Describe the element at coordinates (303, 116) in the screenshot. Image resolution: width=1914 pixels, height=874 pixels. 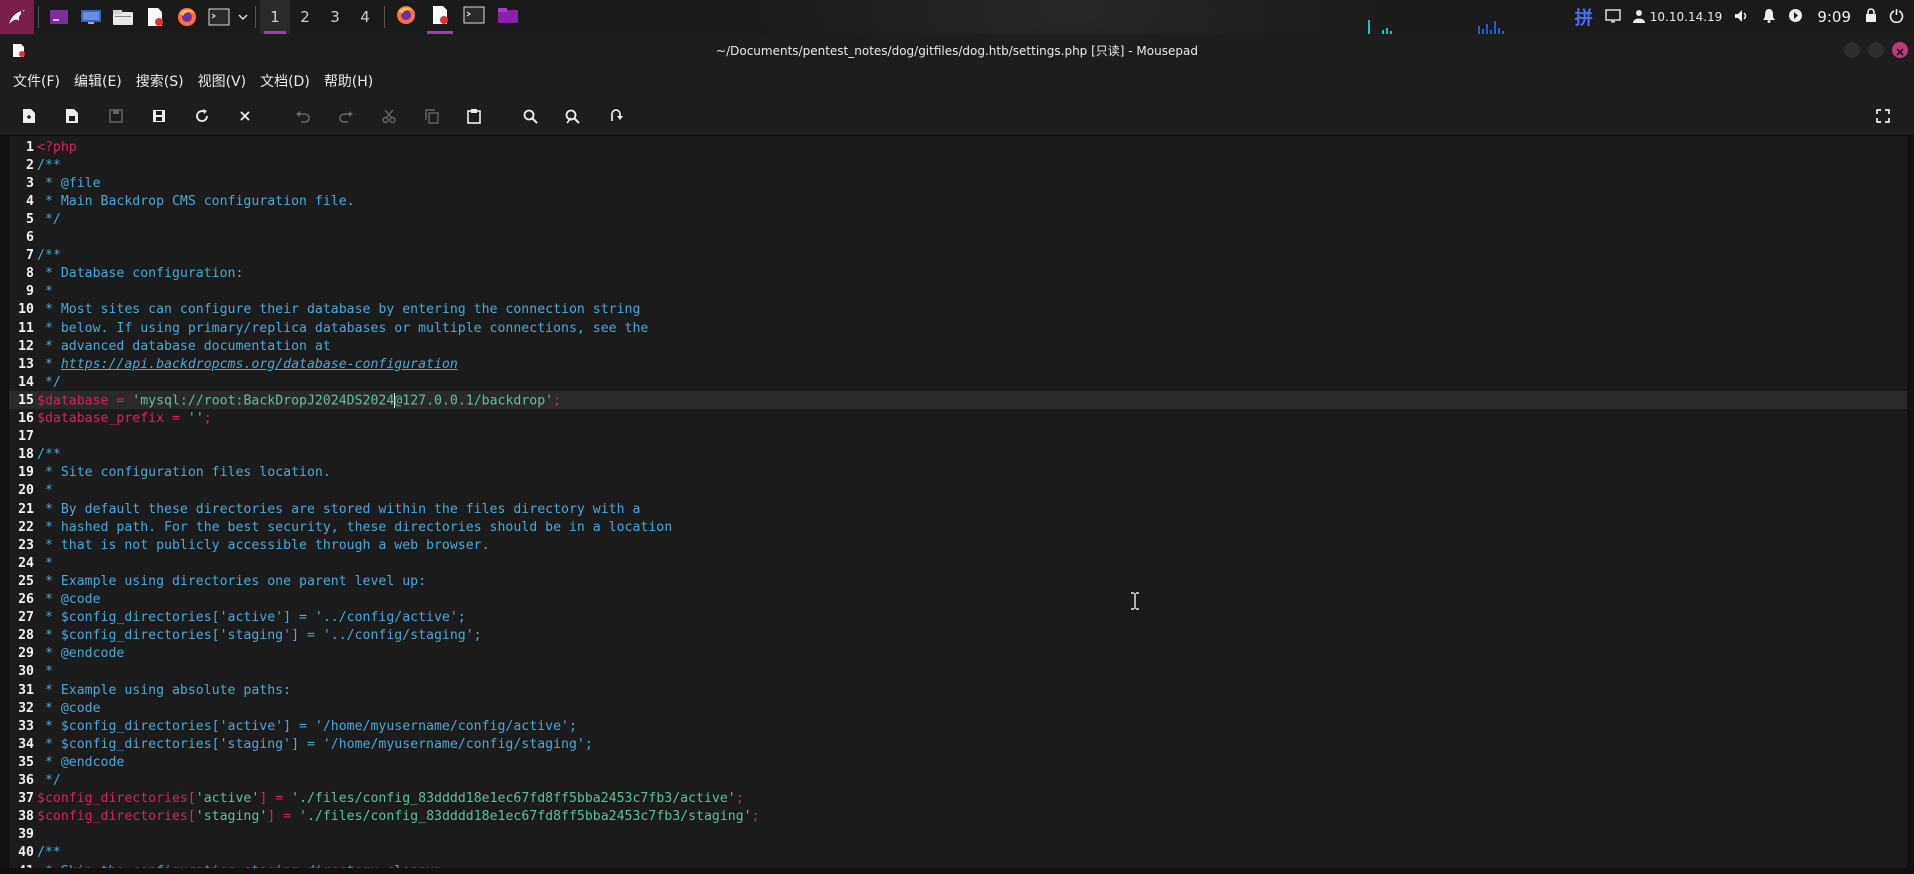
I see `undo-button` at that location.